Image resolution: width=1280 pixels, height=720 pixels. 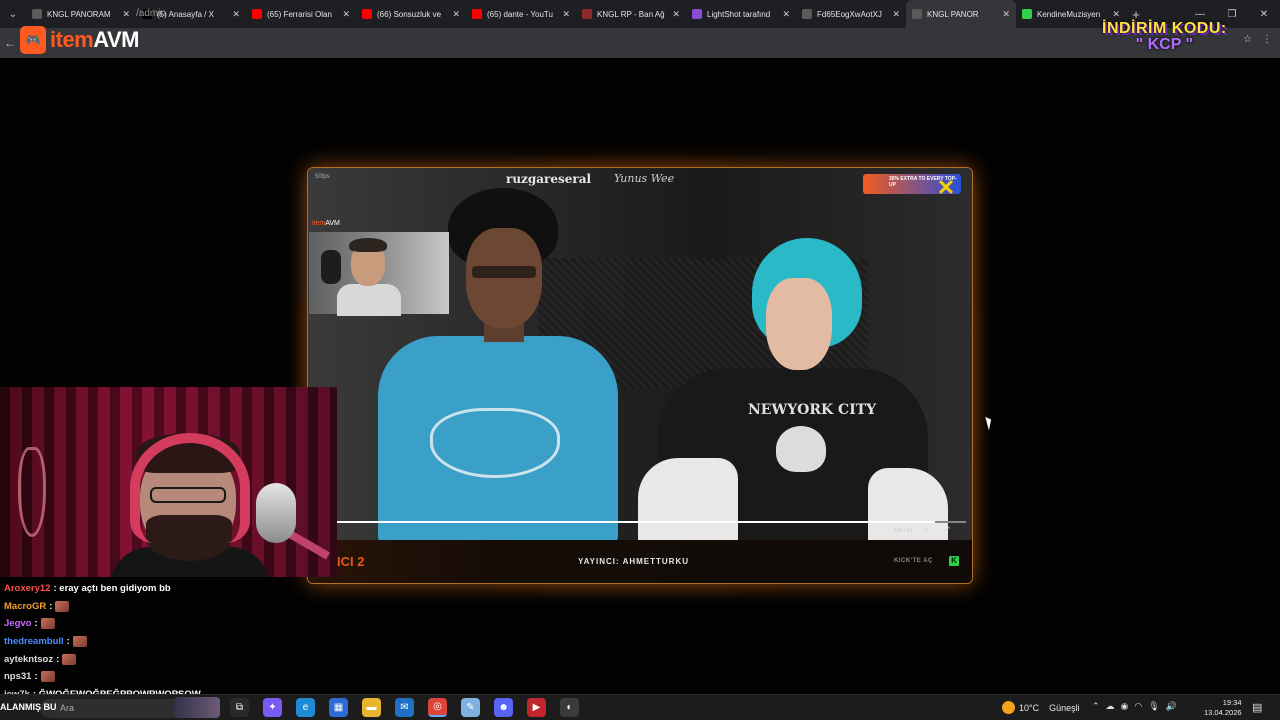 I want to click on tab-label: KendineMuzisyen, so click(x=1069, y=14).